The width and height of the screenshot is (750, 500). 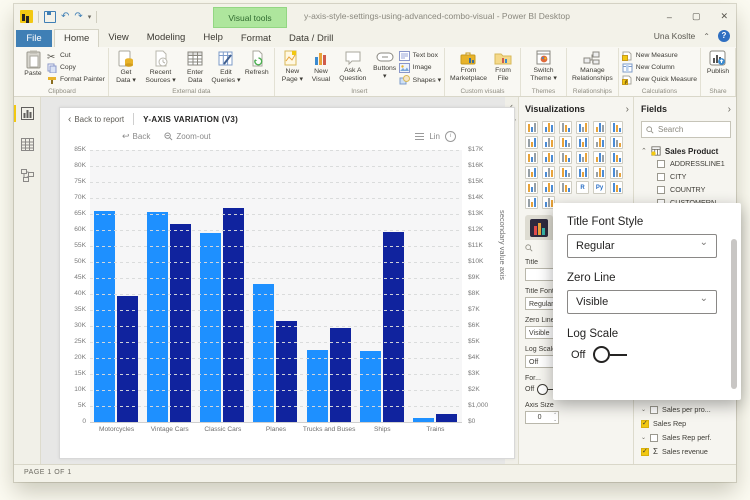 I want to click on viz-icon-filled-map, so click(x=548, y=172).